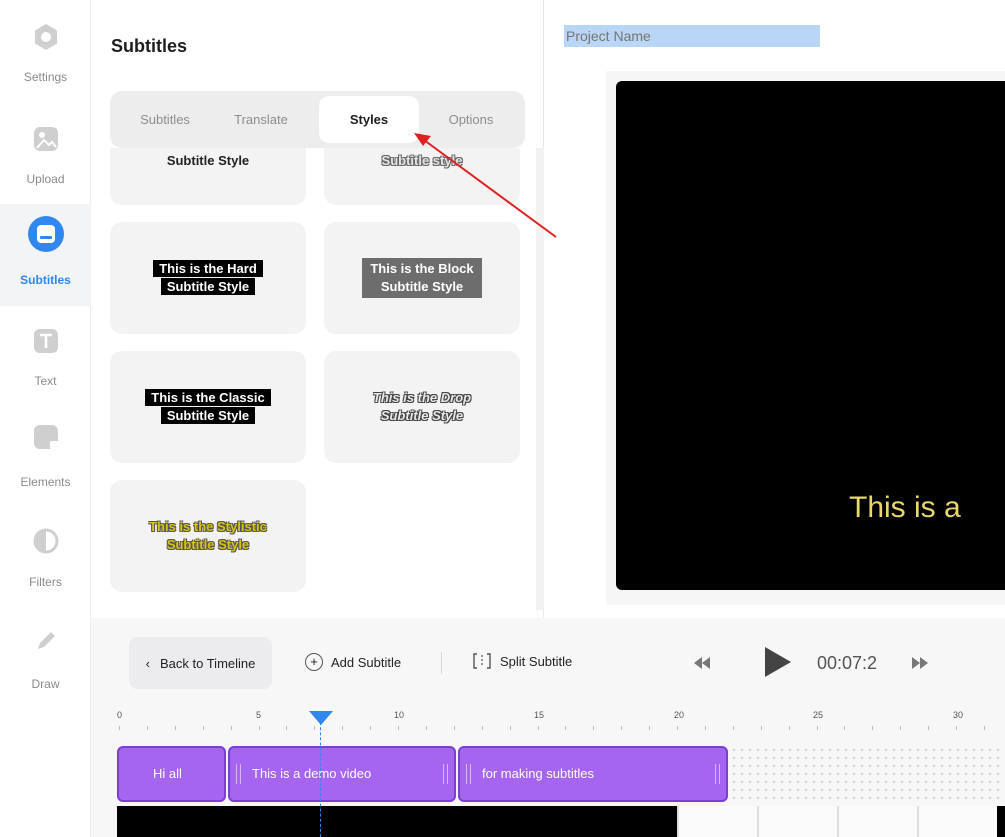 The height and width of the screenshot is (837, 1005). I want to click on tab-subtitles: Subtitles, so click(165, 119).